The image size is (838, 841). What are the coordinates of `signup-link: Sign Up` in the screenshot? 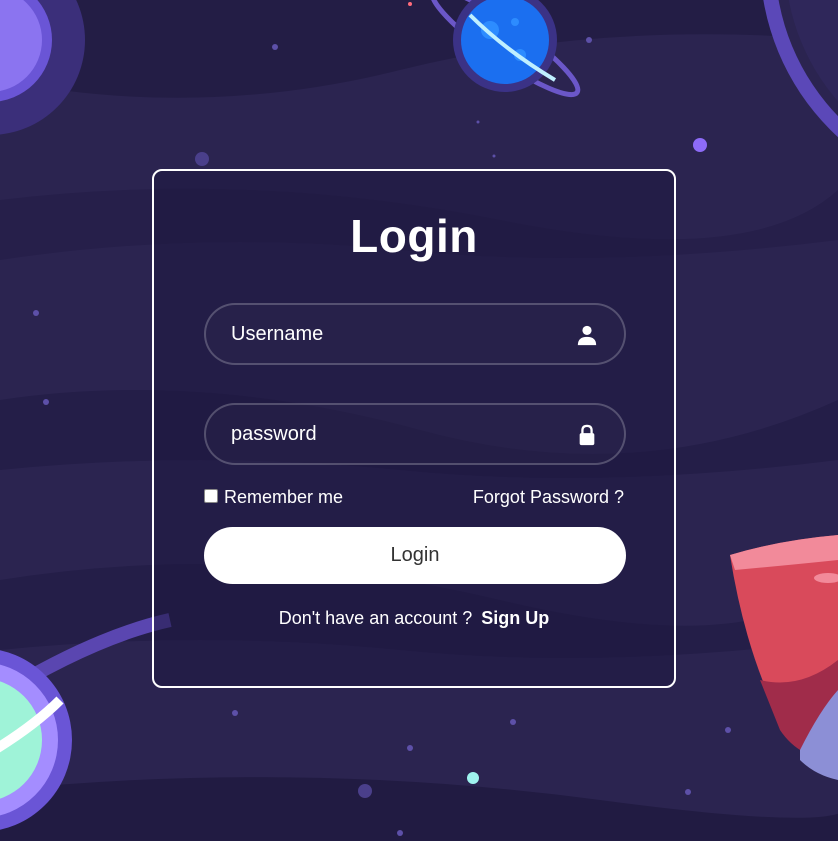 It's located at (515, 618).